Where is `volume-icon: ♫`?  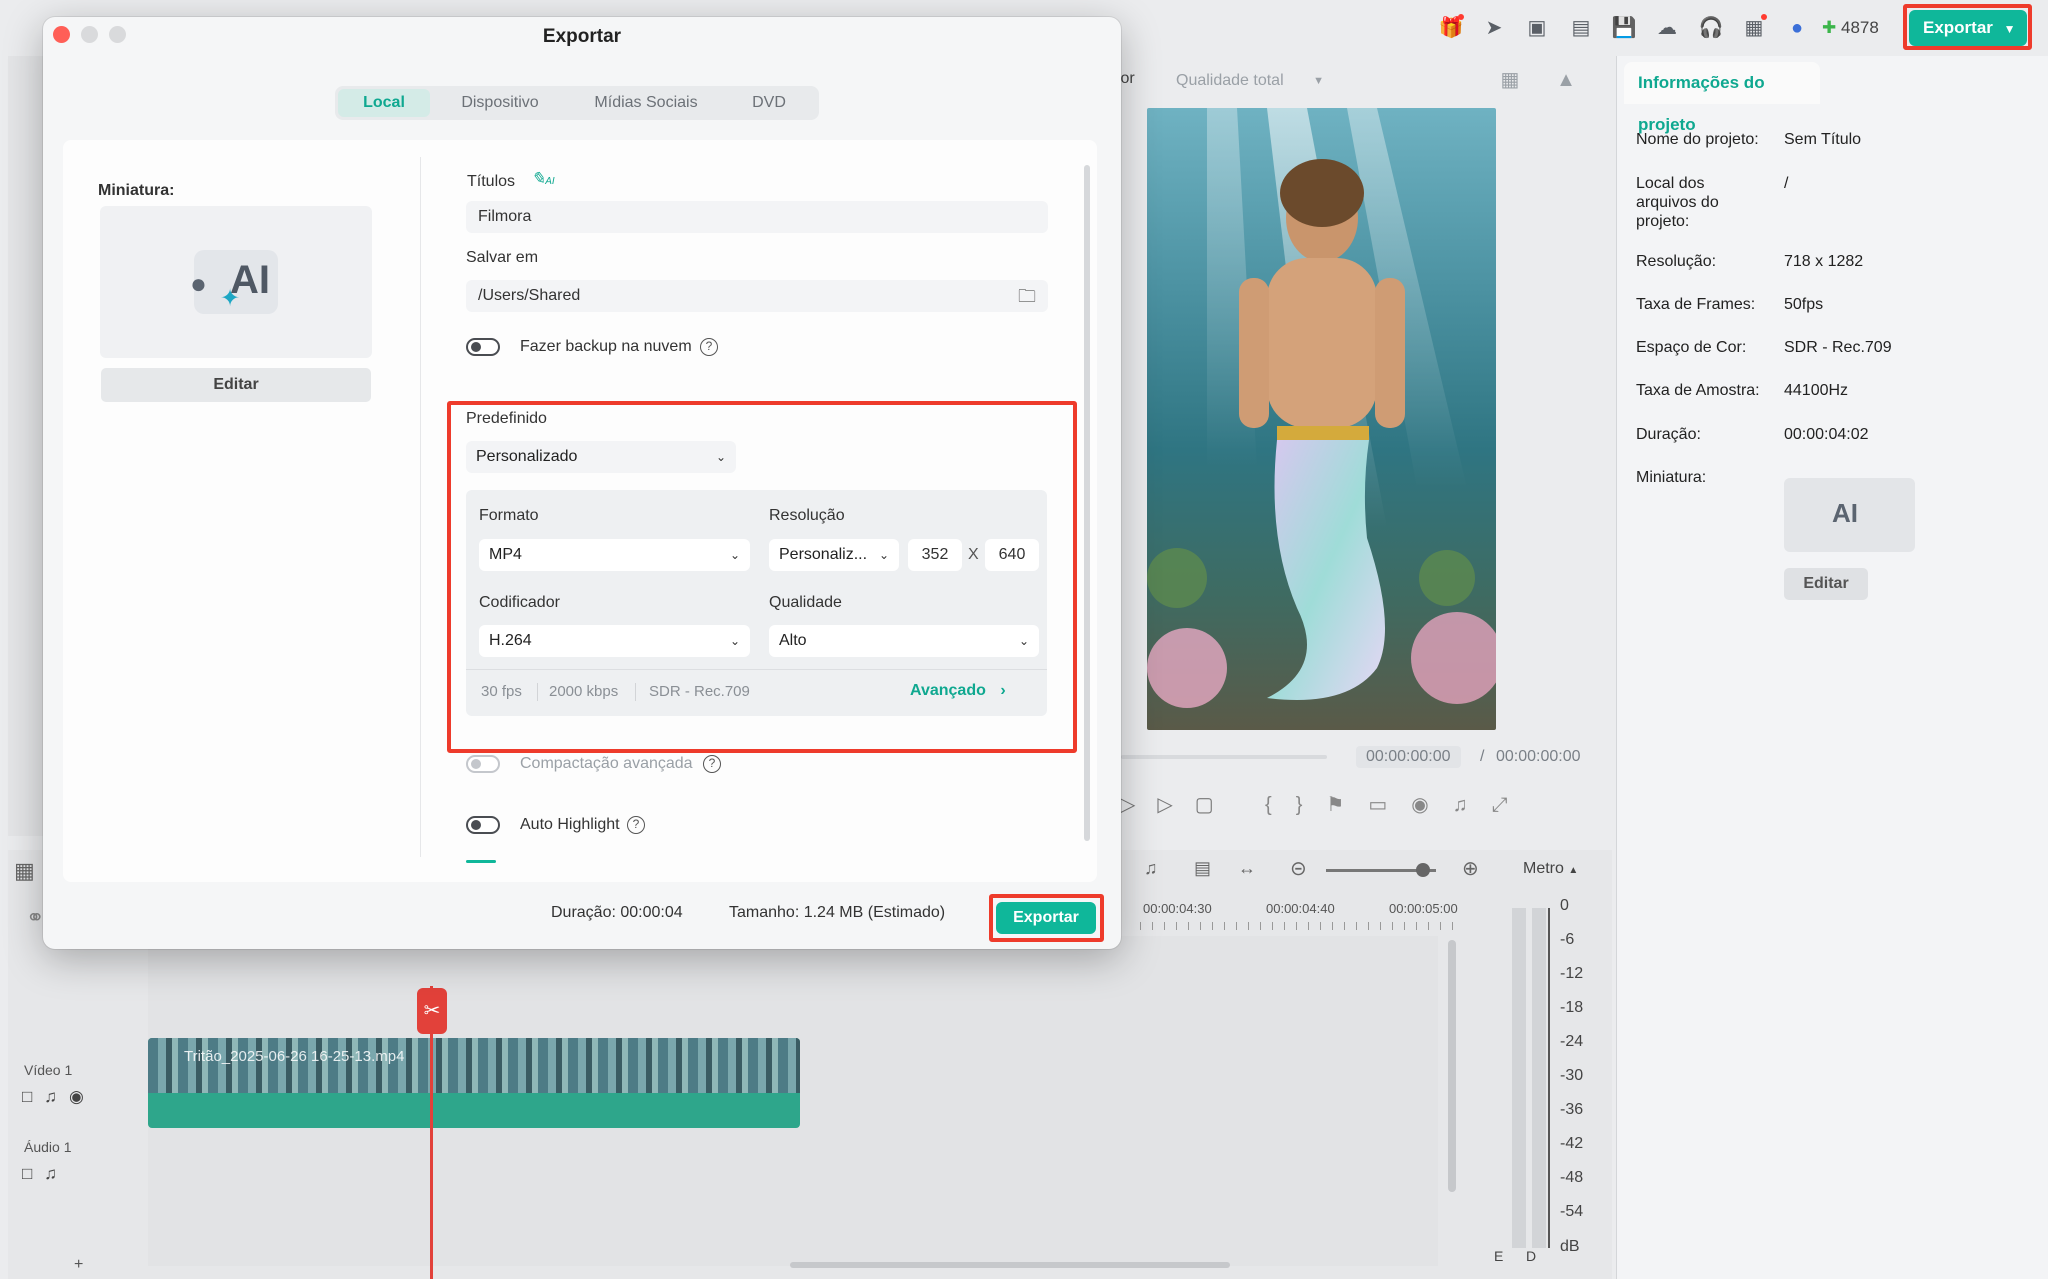
volume-icon: ♫ is located at coordinates (1472, 805).